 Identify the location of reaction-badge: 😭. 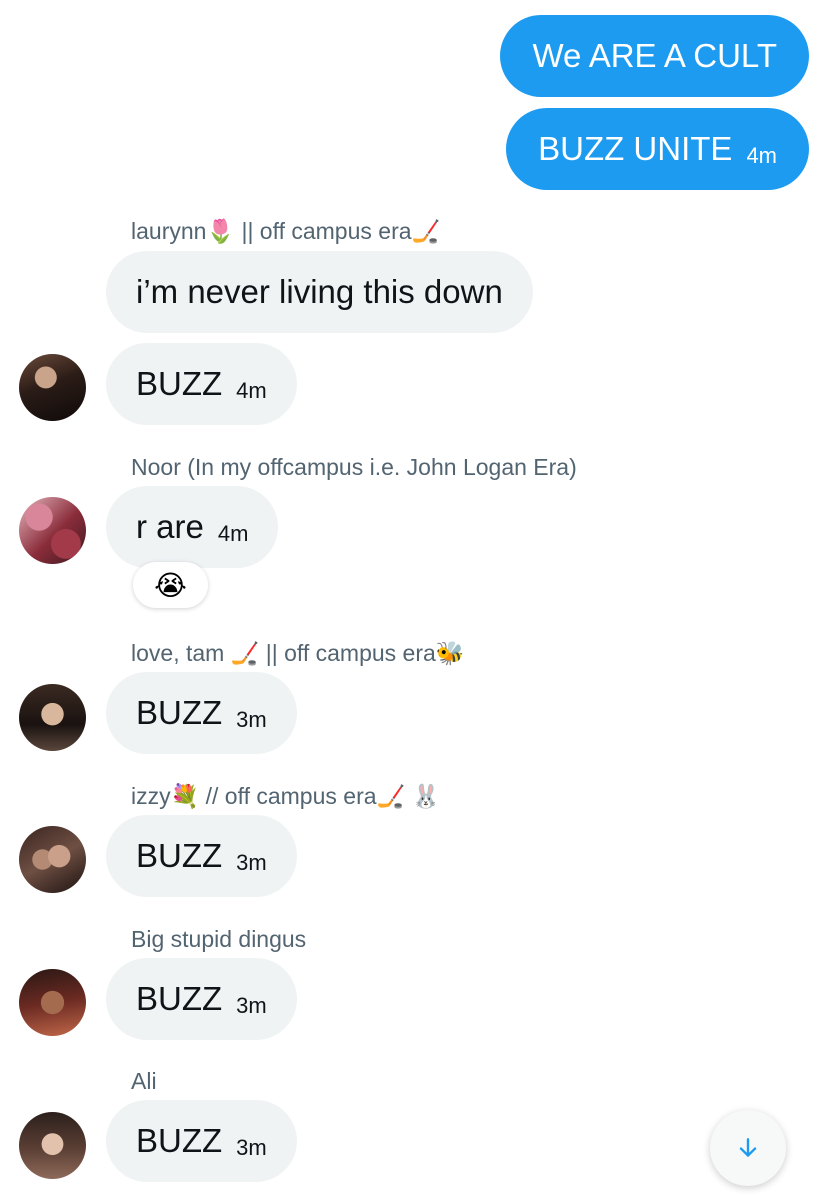
(170, 585).